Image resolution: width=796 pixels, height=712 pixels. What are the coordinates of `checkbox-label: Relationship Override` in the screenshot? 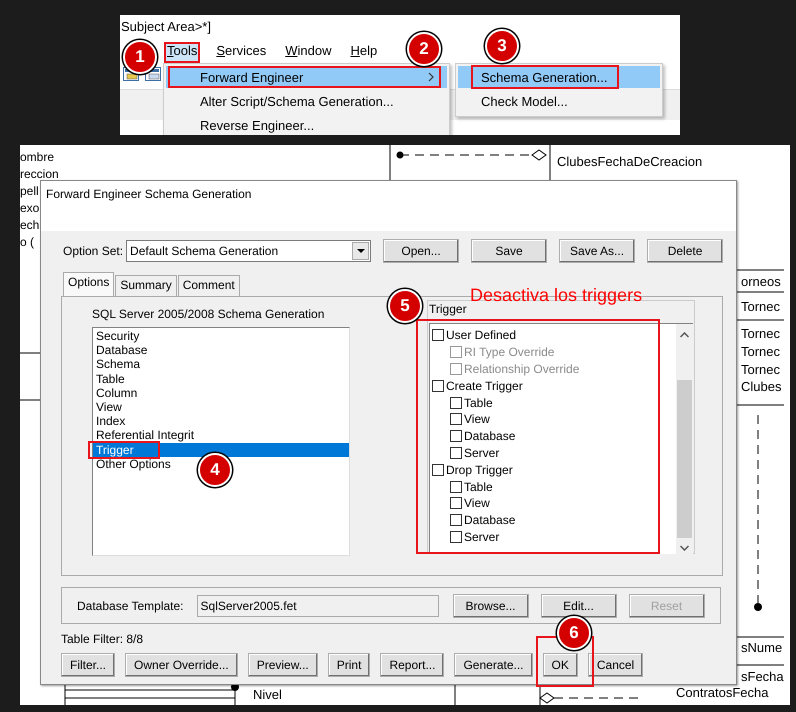 It's located at (522, 369).